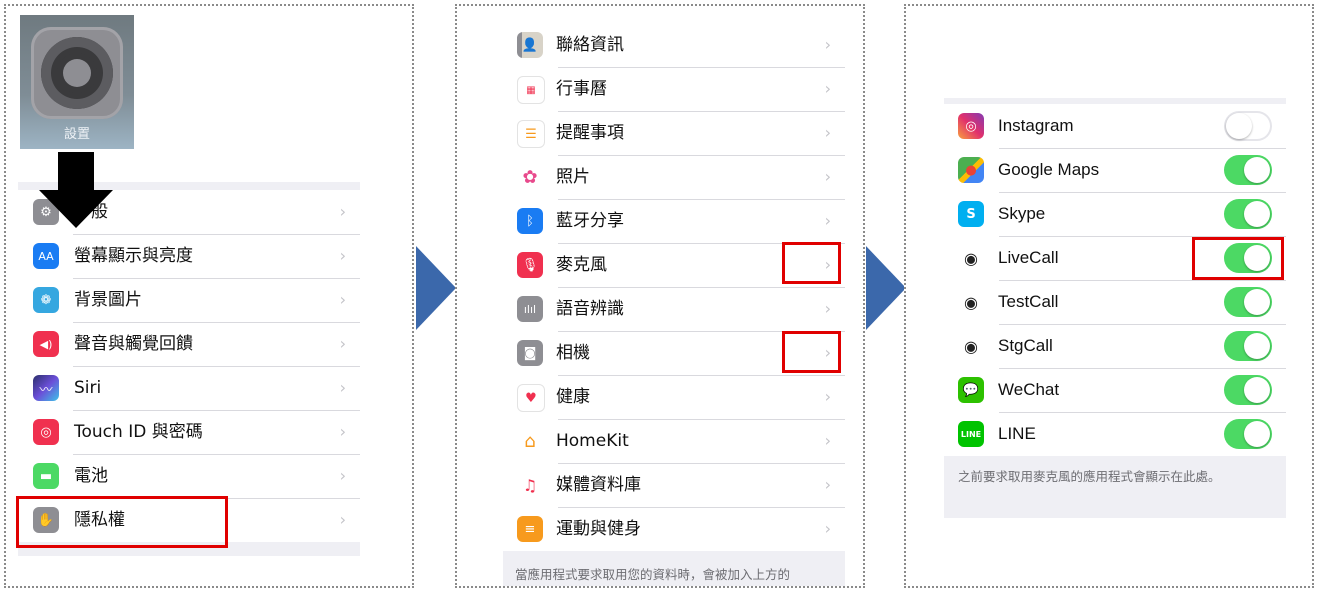 This screenshot has height=592, width=1324. I want to click on fitness-icon: ≡, so click(530, 529).